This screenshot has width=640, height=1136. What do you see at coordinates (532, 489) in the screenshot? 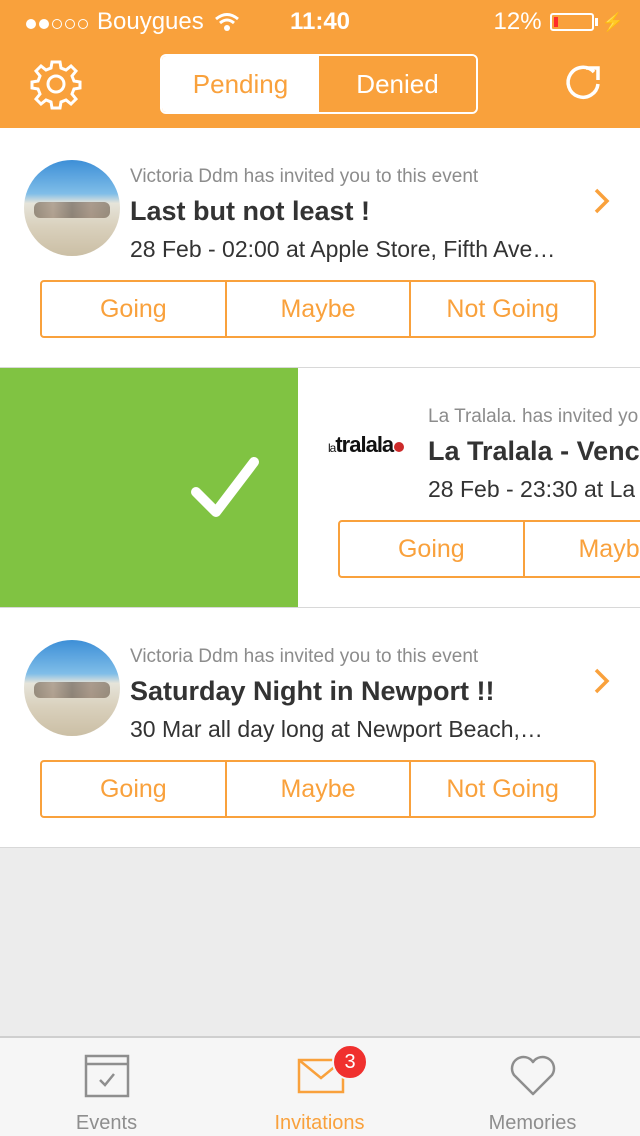
I see `event-detail: 28 Feb - 23:30 at La` at bounding box center [532, 489].